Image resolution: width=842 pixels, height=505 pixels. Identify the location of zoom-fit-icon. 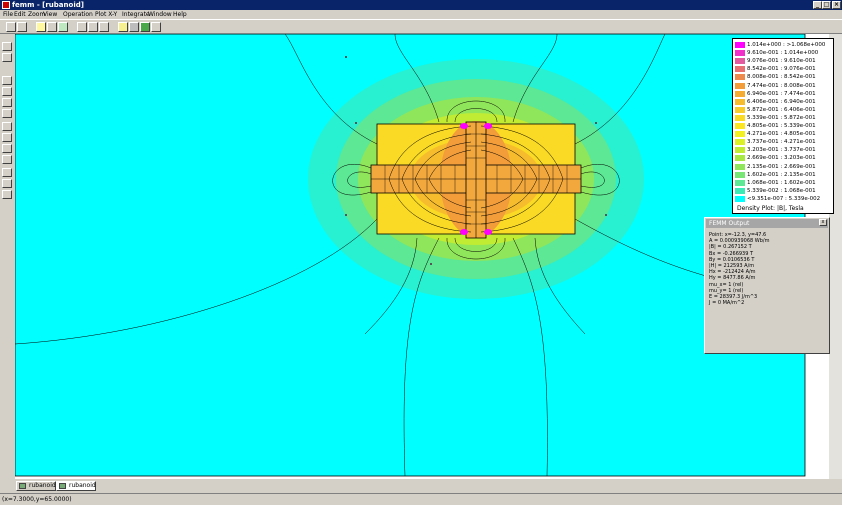
(7, 102).